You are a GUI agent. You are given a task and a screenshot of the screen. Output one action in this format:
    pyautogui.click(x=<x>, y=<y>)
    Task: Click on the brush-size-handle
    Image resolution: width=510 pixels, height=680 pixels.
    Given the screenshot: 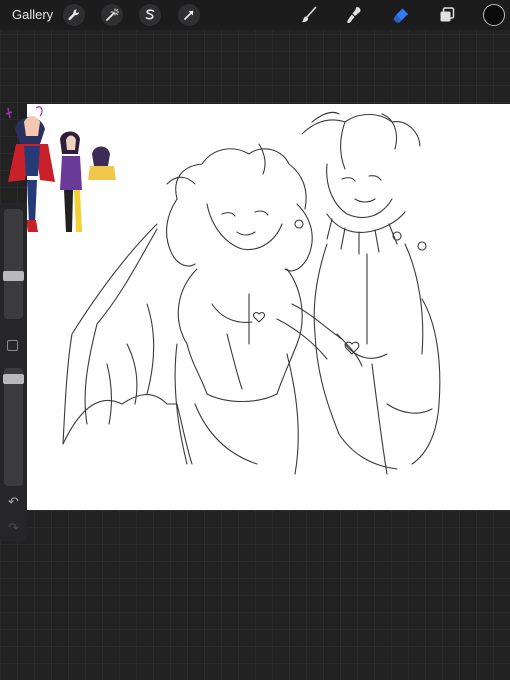 What is the action you would take?
    pyautogui.click(x=13, y=276)
    